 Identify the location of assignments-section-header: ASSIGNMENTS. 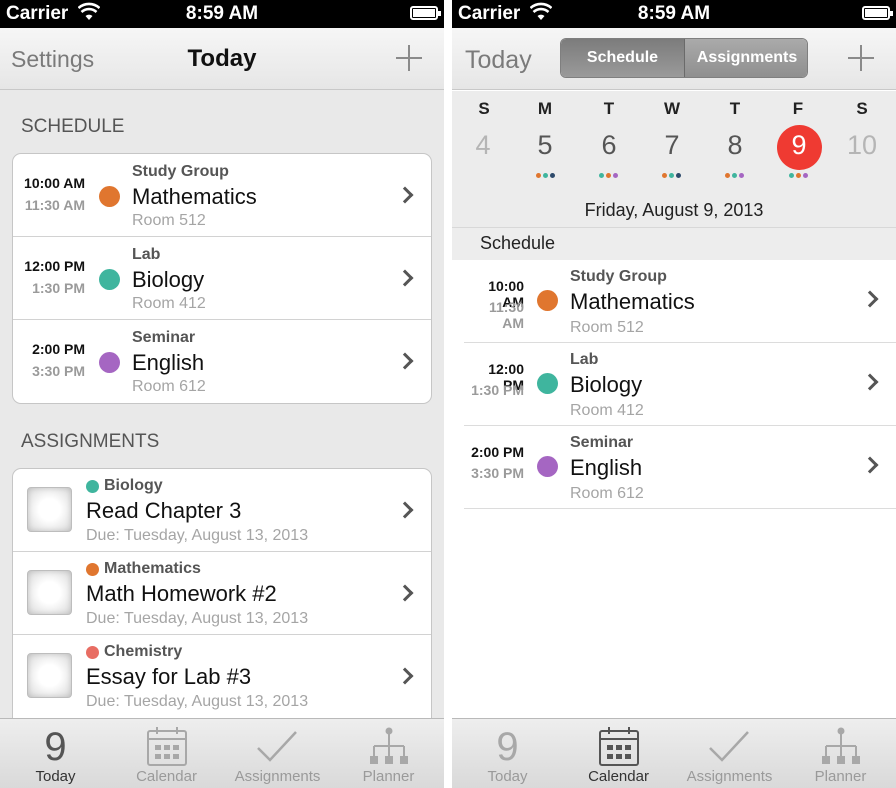
(90, 441).